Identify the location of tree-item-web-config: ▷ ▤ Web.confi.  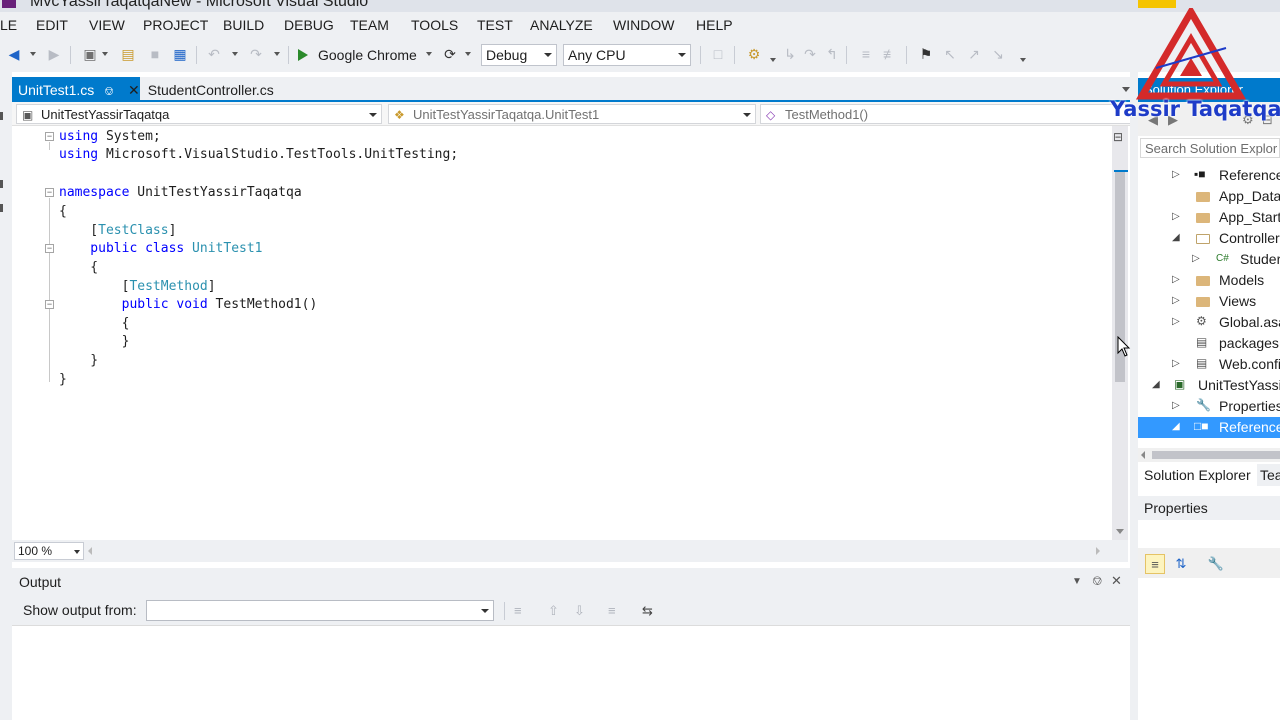
(1209, 364).